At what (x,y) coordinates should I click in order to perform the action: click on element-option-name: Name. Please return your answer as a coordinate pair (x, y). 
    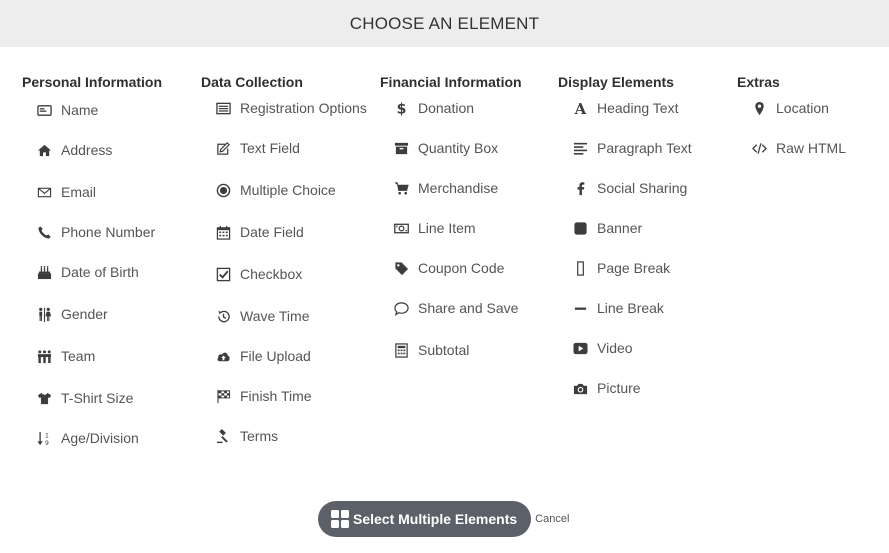
    Looking at the image, I should click on (66, 110).